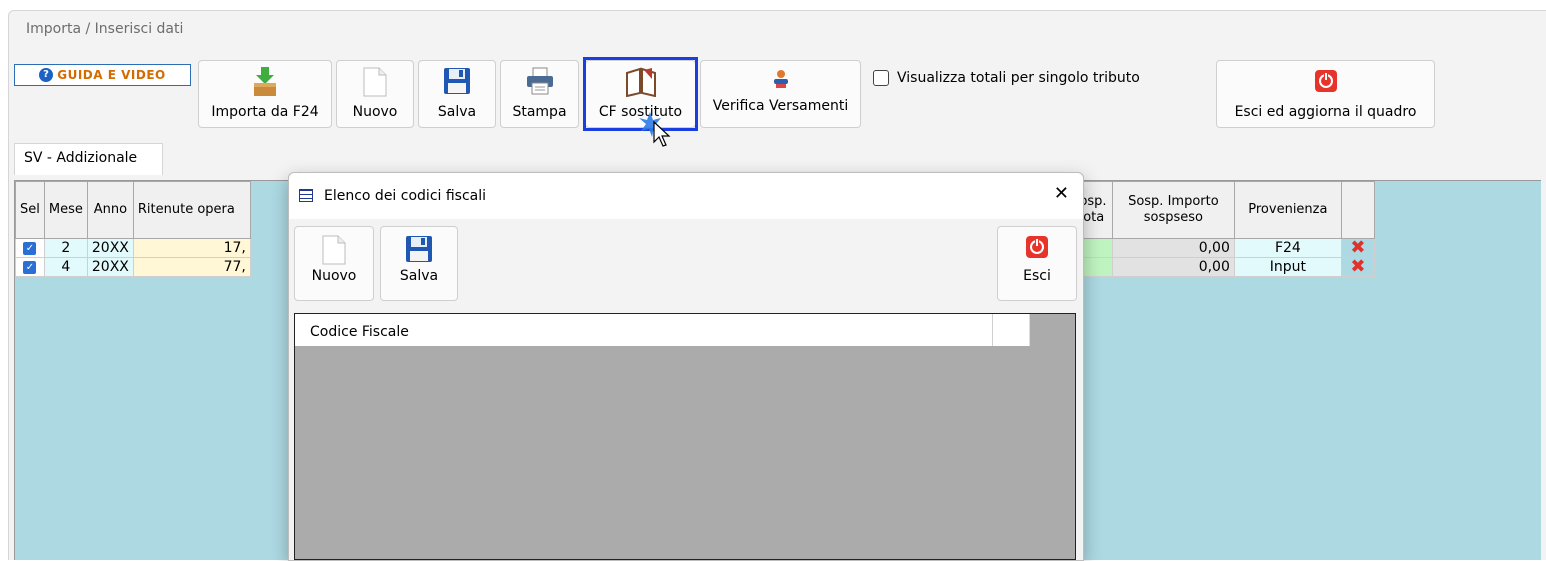 Image resolution: width=1546 pixels, height=561 pixels. I want to click on exit-update-button: Esci ed aggiorna il quadro, so click(1325, 94).